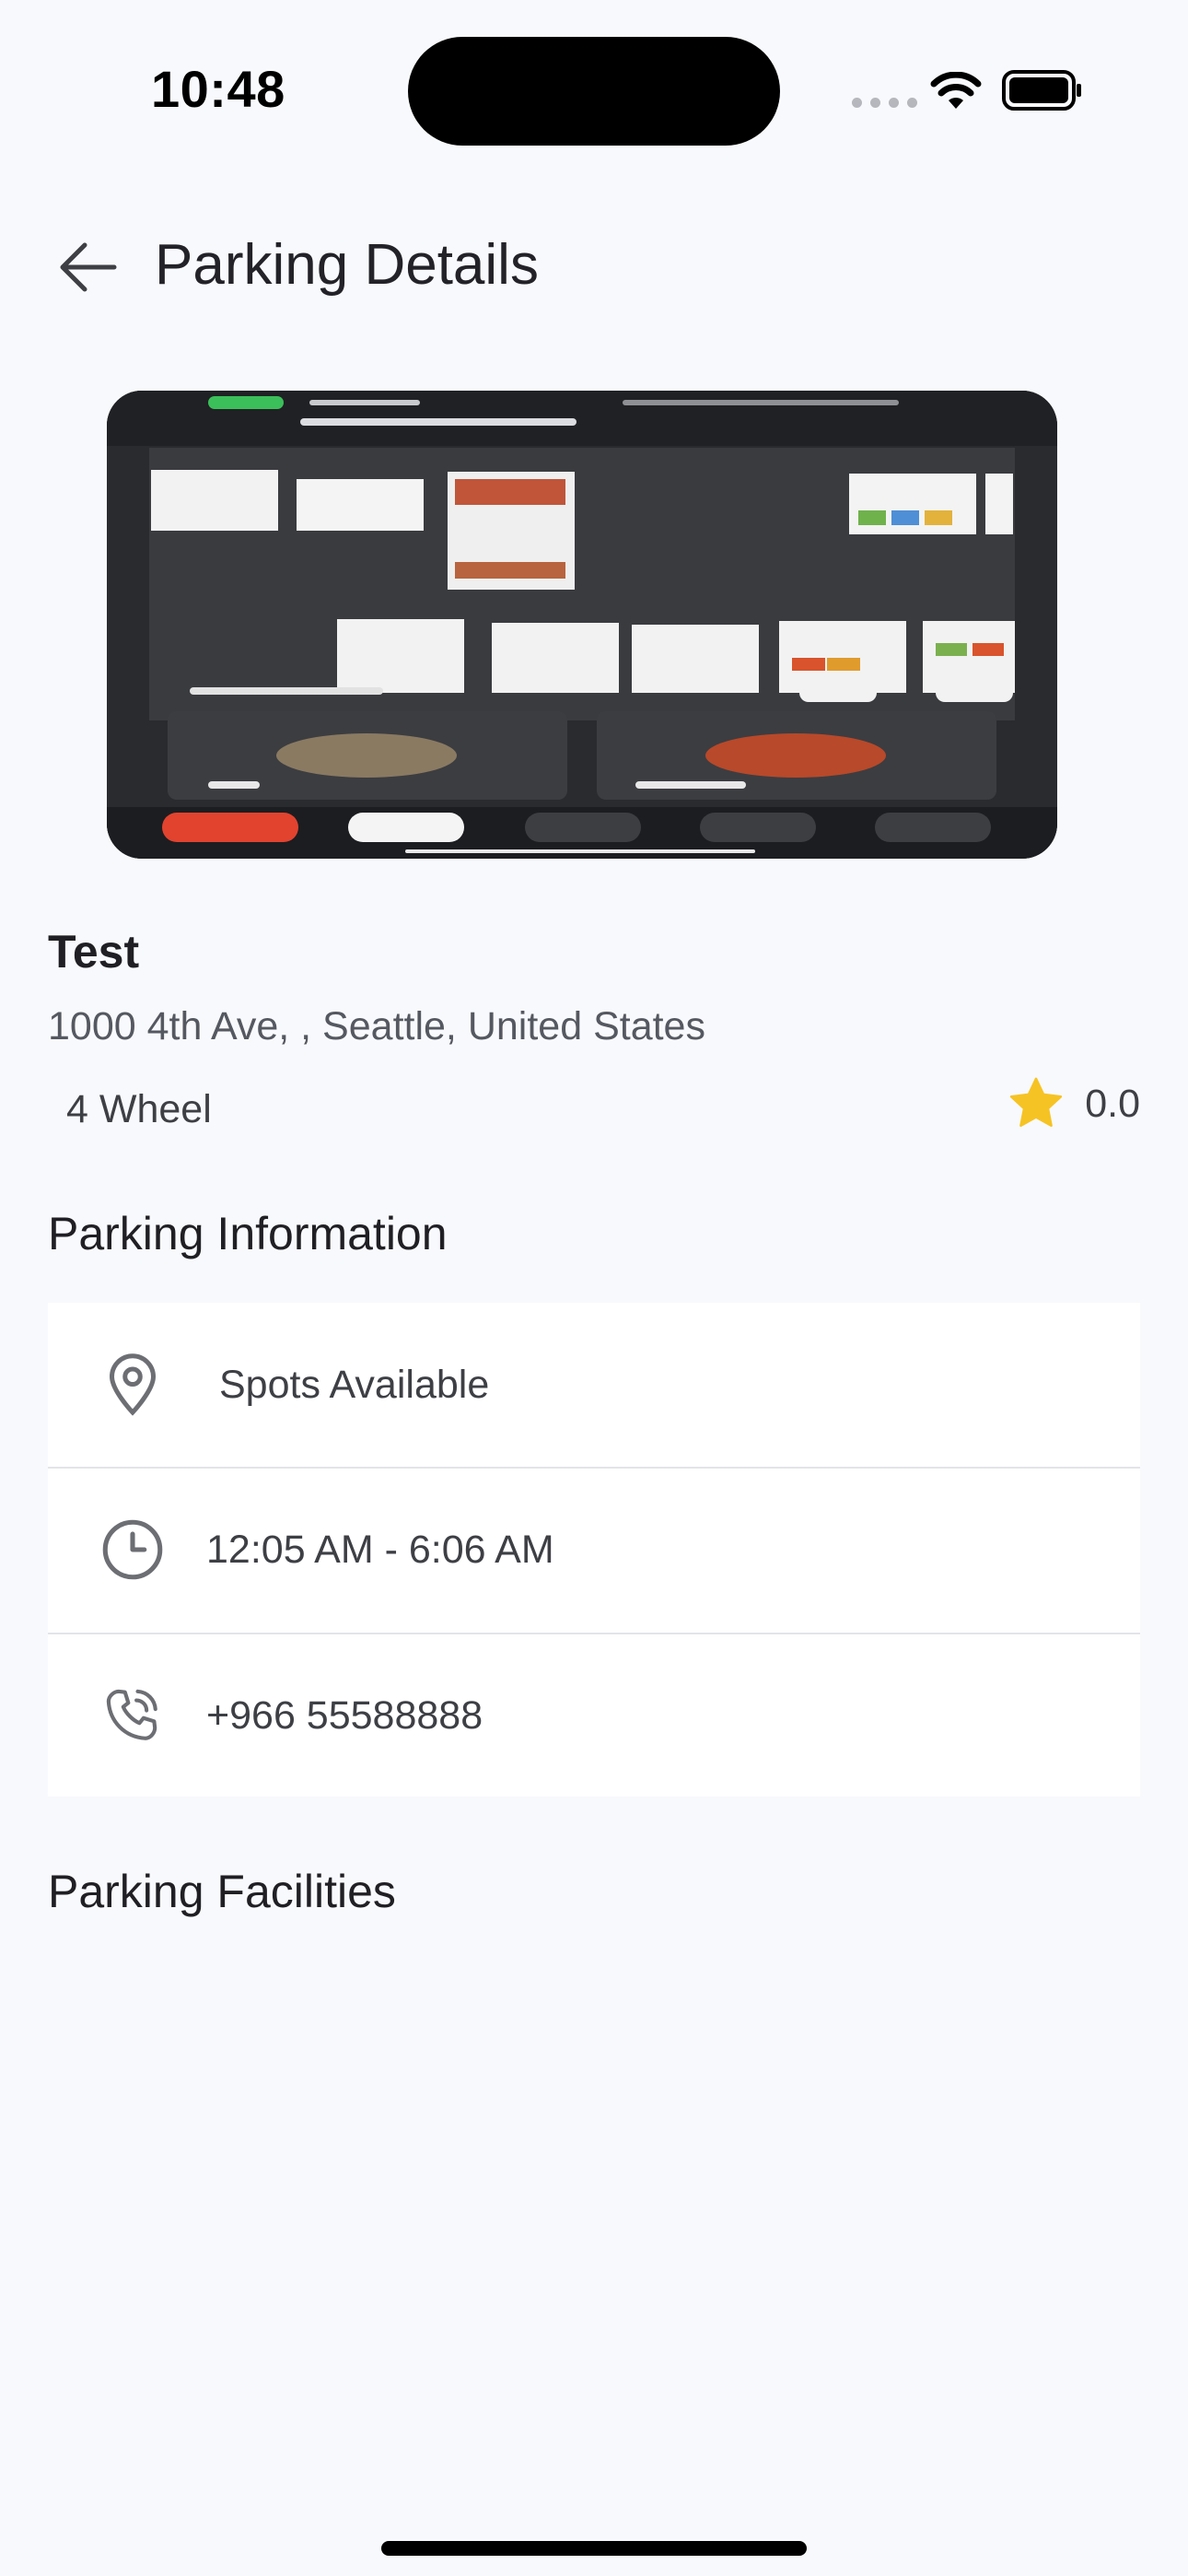  Describe the element at coordinates (218, 89) in the screenshot. I see `status-time: 10:48` at that location.